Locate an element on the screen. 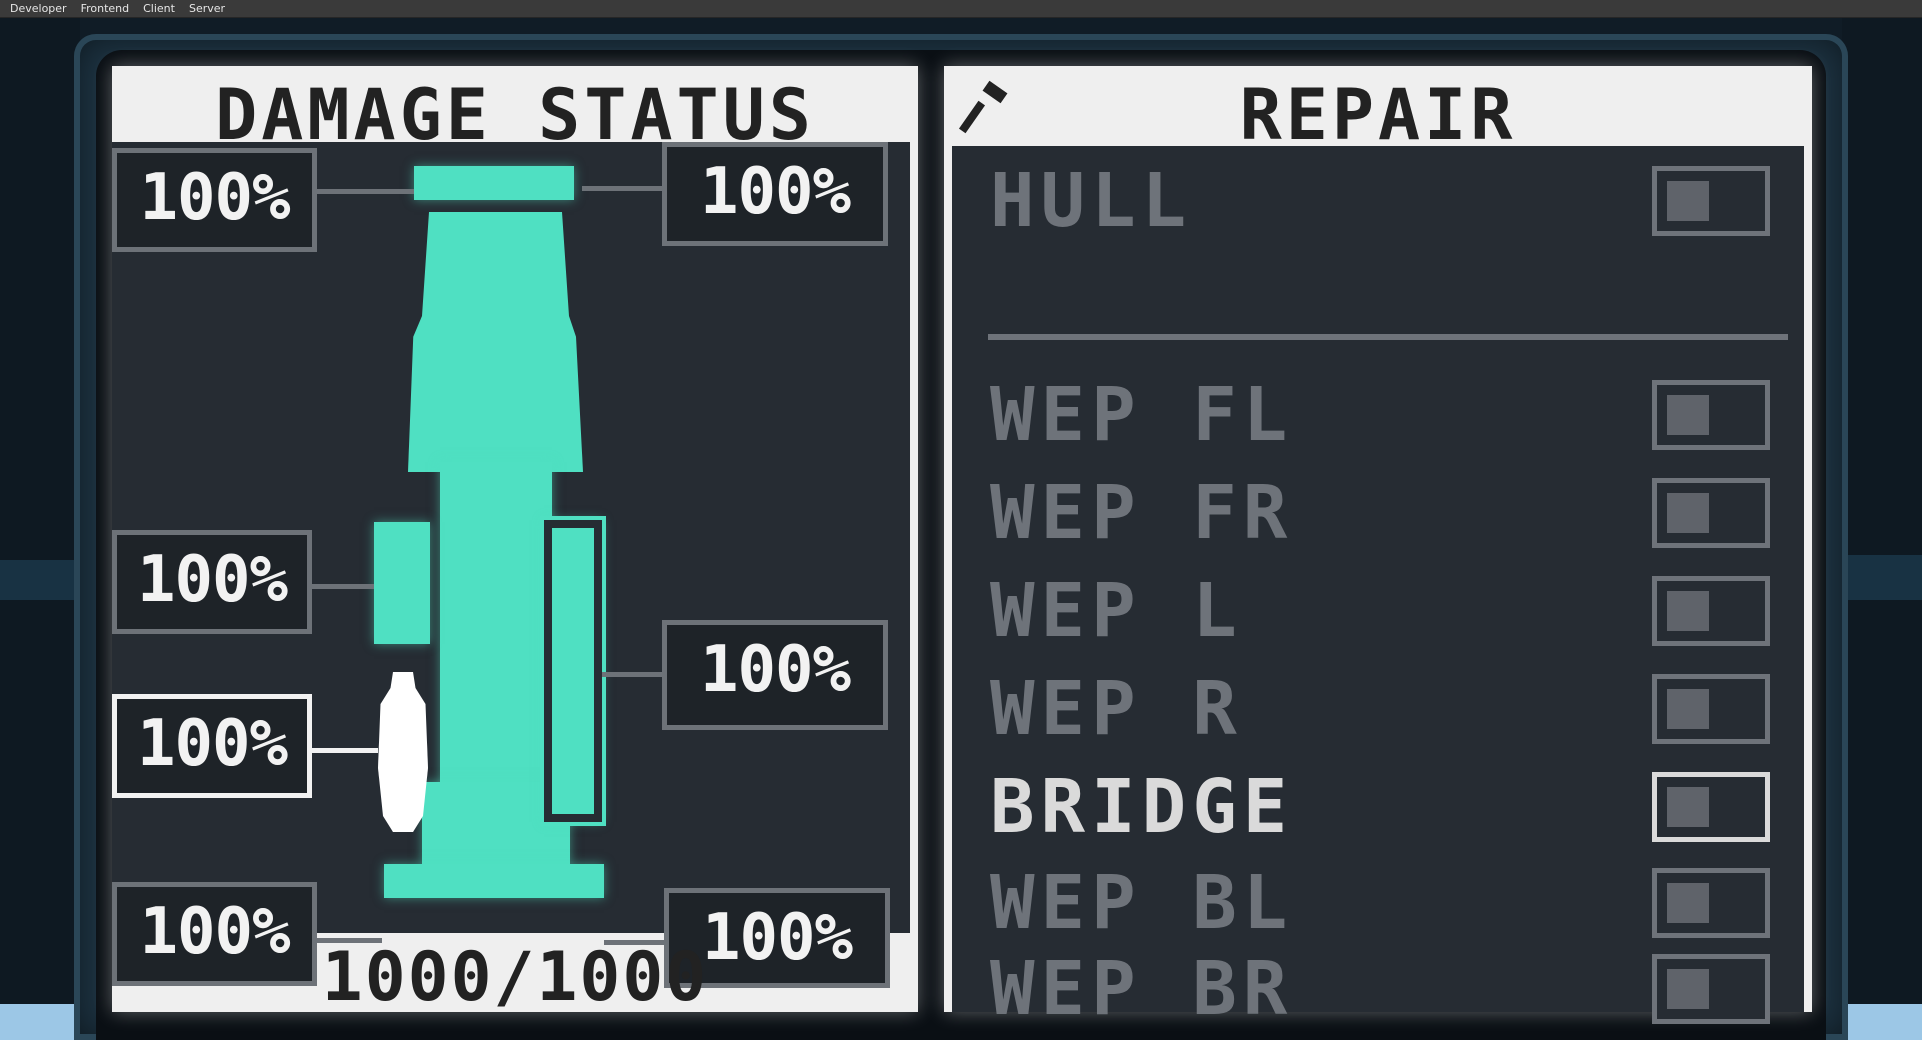 This screenshot has height=1040, width=1922. repair-row-wep-fl: WEP FL is located at coordinates (1378, 413).